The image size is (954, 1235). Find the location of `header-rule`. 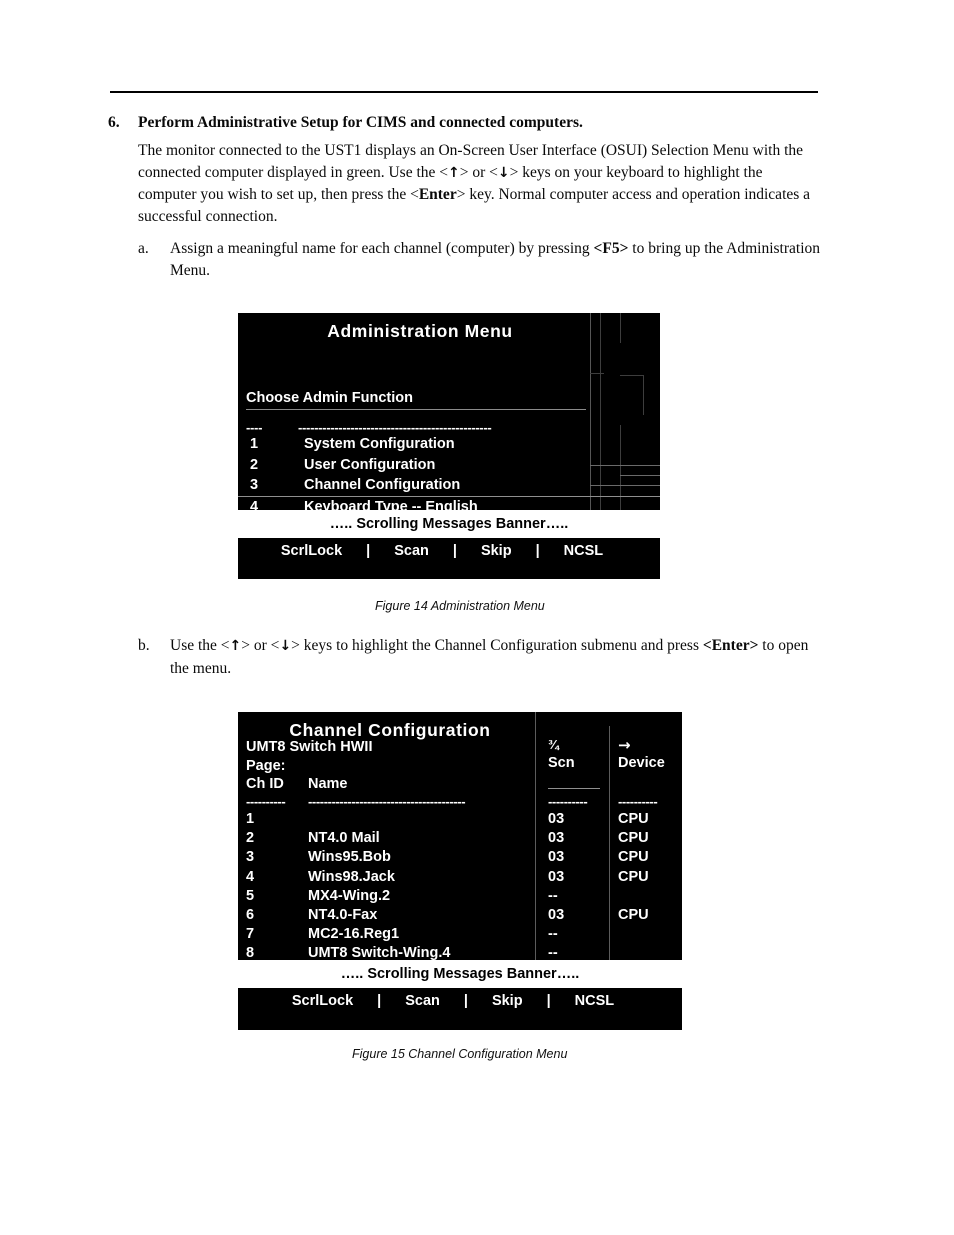

header-rule is located at coordinates (464, 92).